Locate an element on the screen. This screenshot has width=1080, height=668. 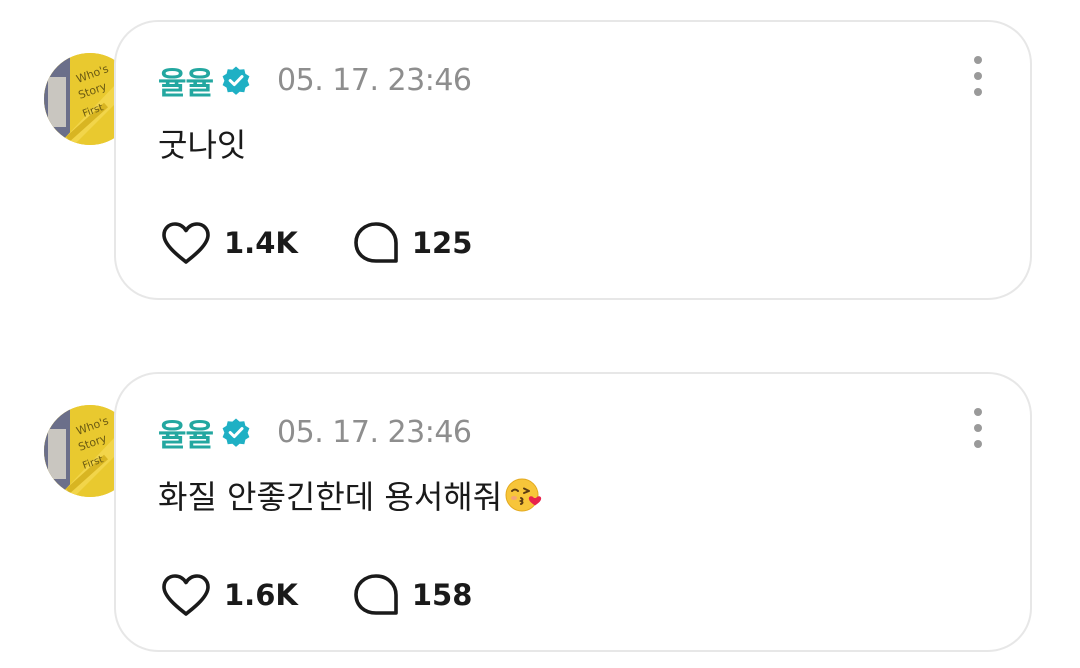
reply-count: 158 is located at coordinates (442, 595).